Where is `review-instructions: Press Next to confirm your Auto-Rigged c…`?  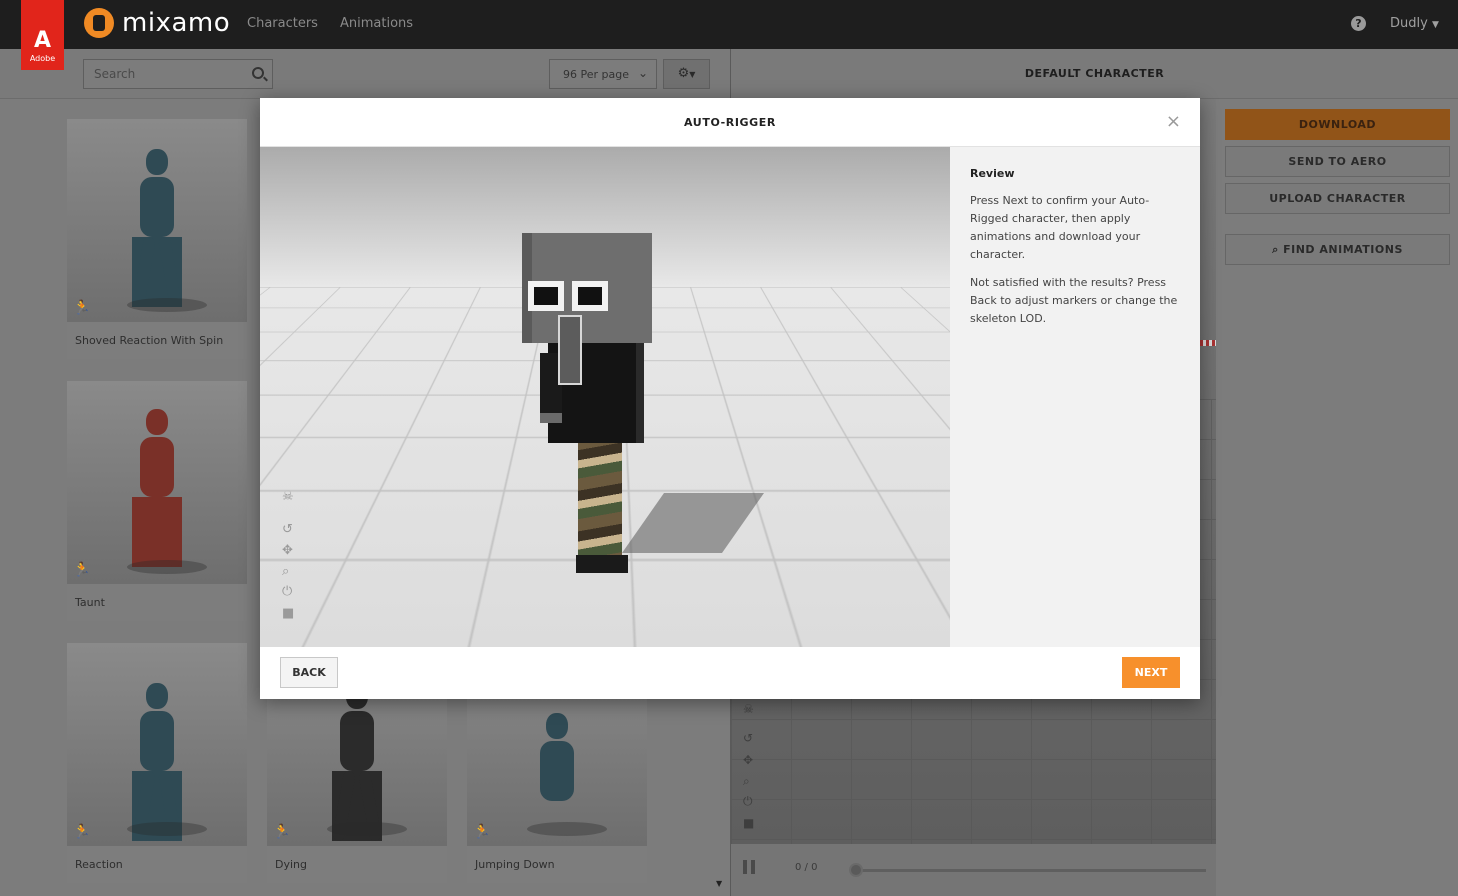 review-instructions: Press Next to confirm your Auto-Rigged c… is located at coordinates (1060, 227).